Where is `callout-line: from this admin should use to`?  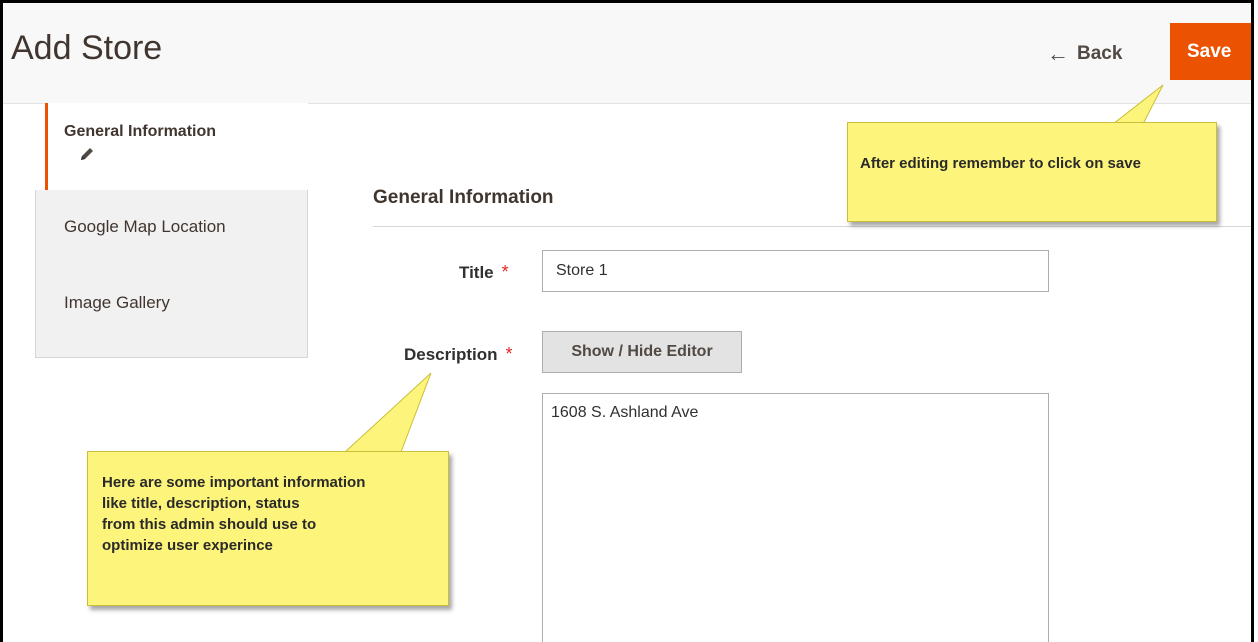 callout-line: from this admin should use to is located at coordinates (209, 524).